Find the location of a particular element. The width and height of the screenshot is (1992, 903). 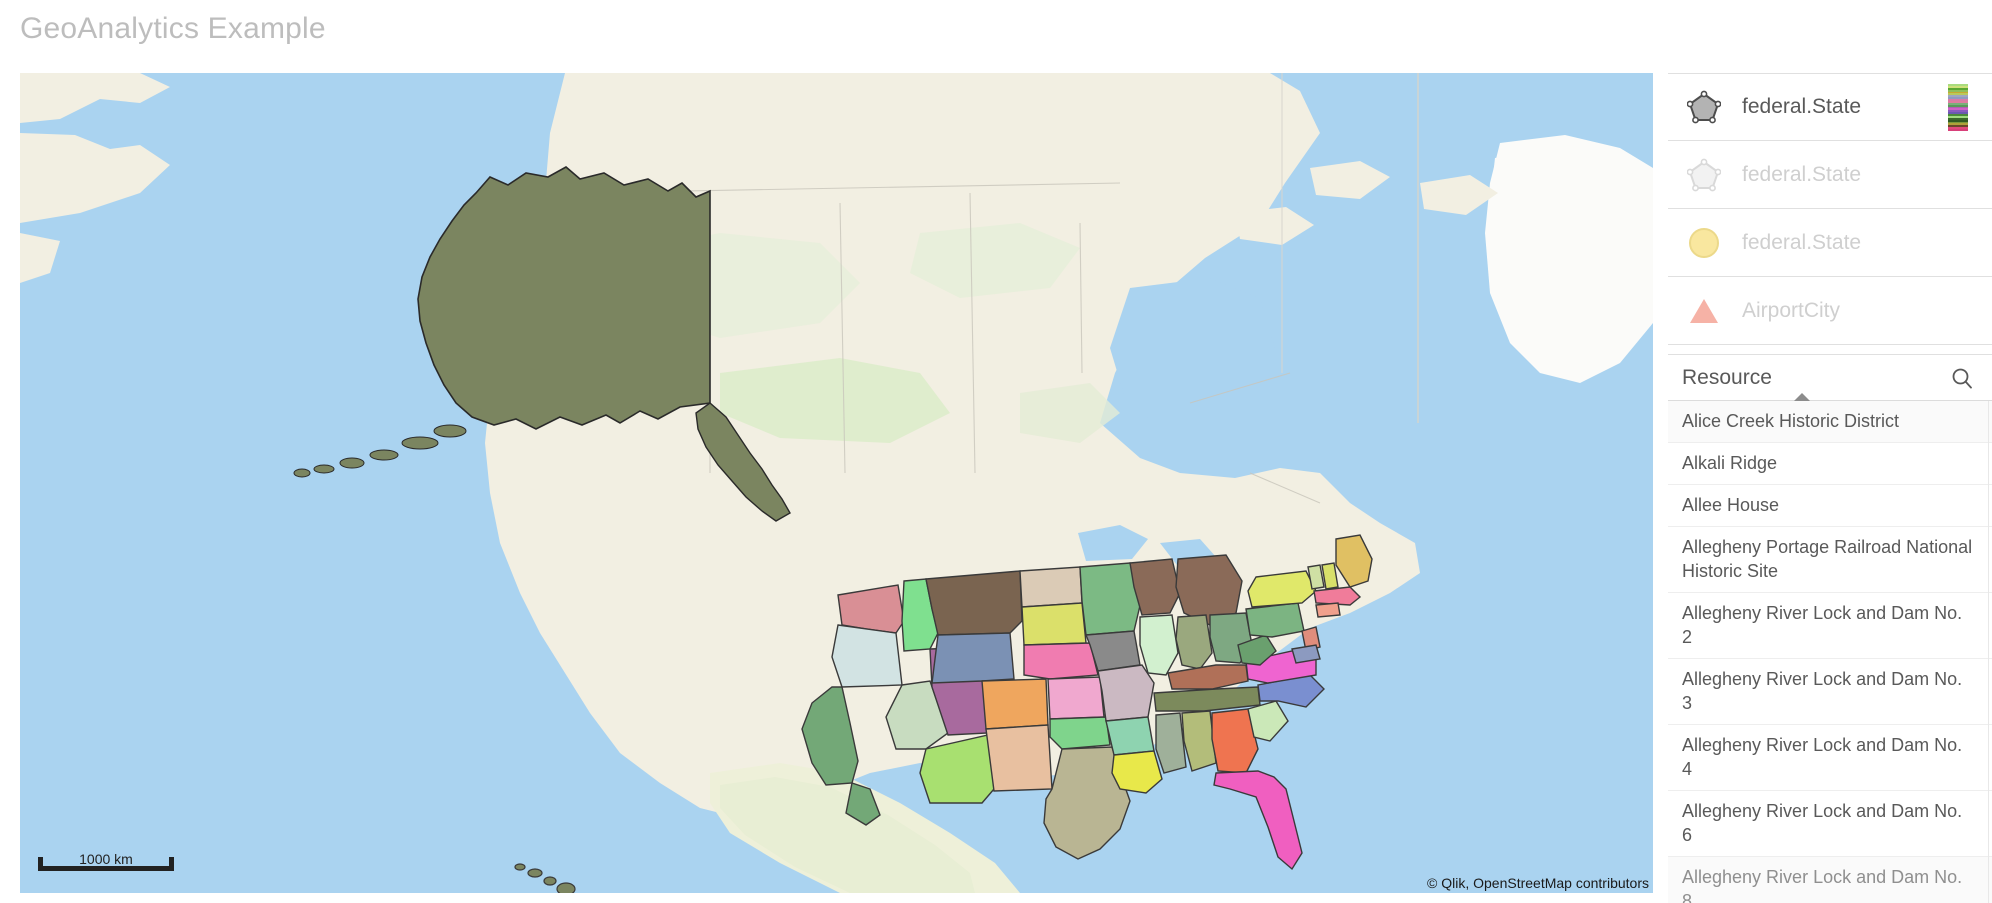

list-item: Allegheny River Lock and Dam No. 2 is located at coordinates (1830, 626).